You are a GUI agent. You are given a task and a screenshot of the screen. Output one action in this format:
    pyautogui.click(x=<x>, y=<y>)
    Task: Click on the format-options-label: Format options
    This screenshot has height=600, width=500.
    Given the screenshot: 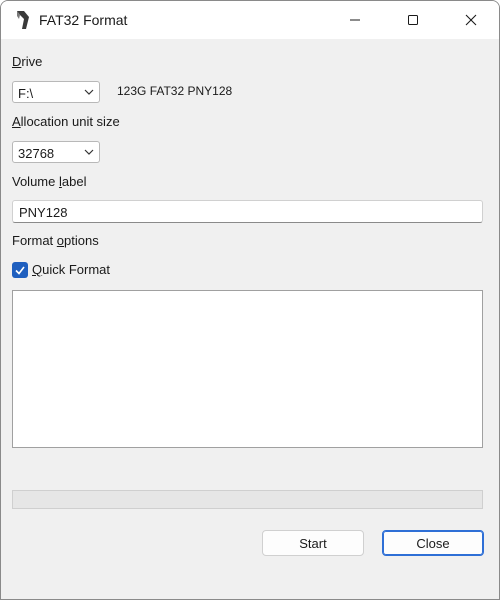 What is the action you would take?
    pyautogui.click(x=55, y=240)
    